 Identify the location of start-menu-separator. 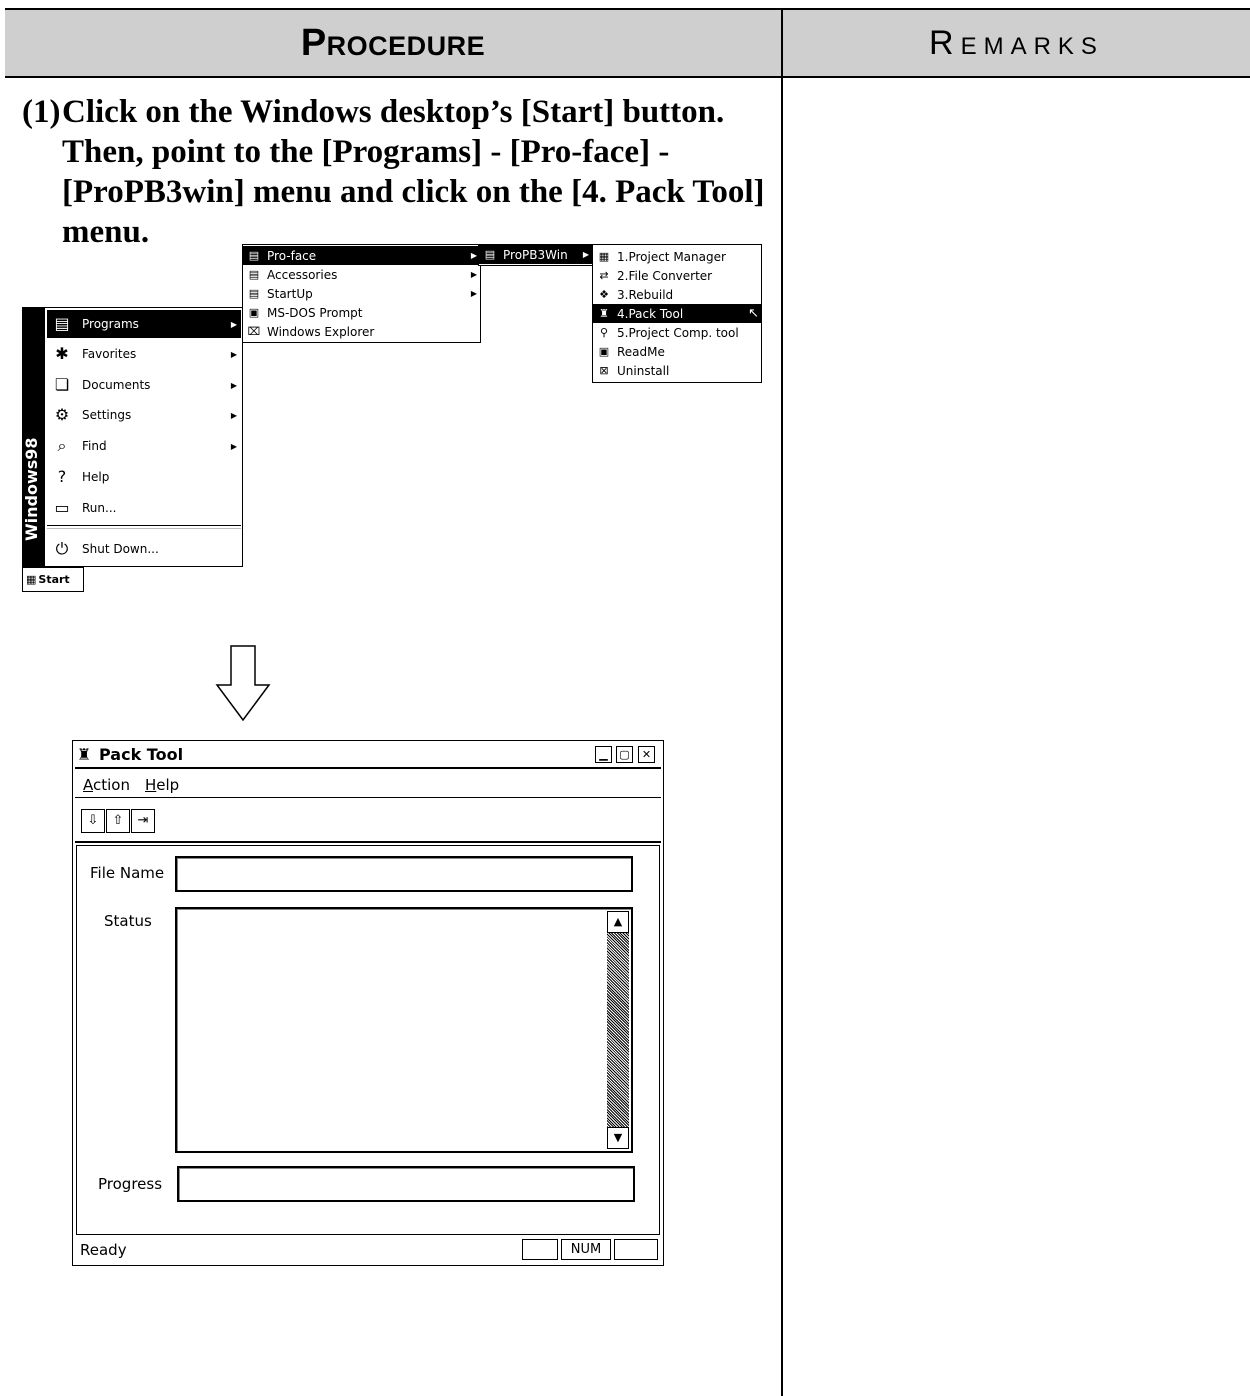
(144, 527).